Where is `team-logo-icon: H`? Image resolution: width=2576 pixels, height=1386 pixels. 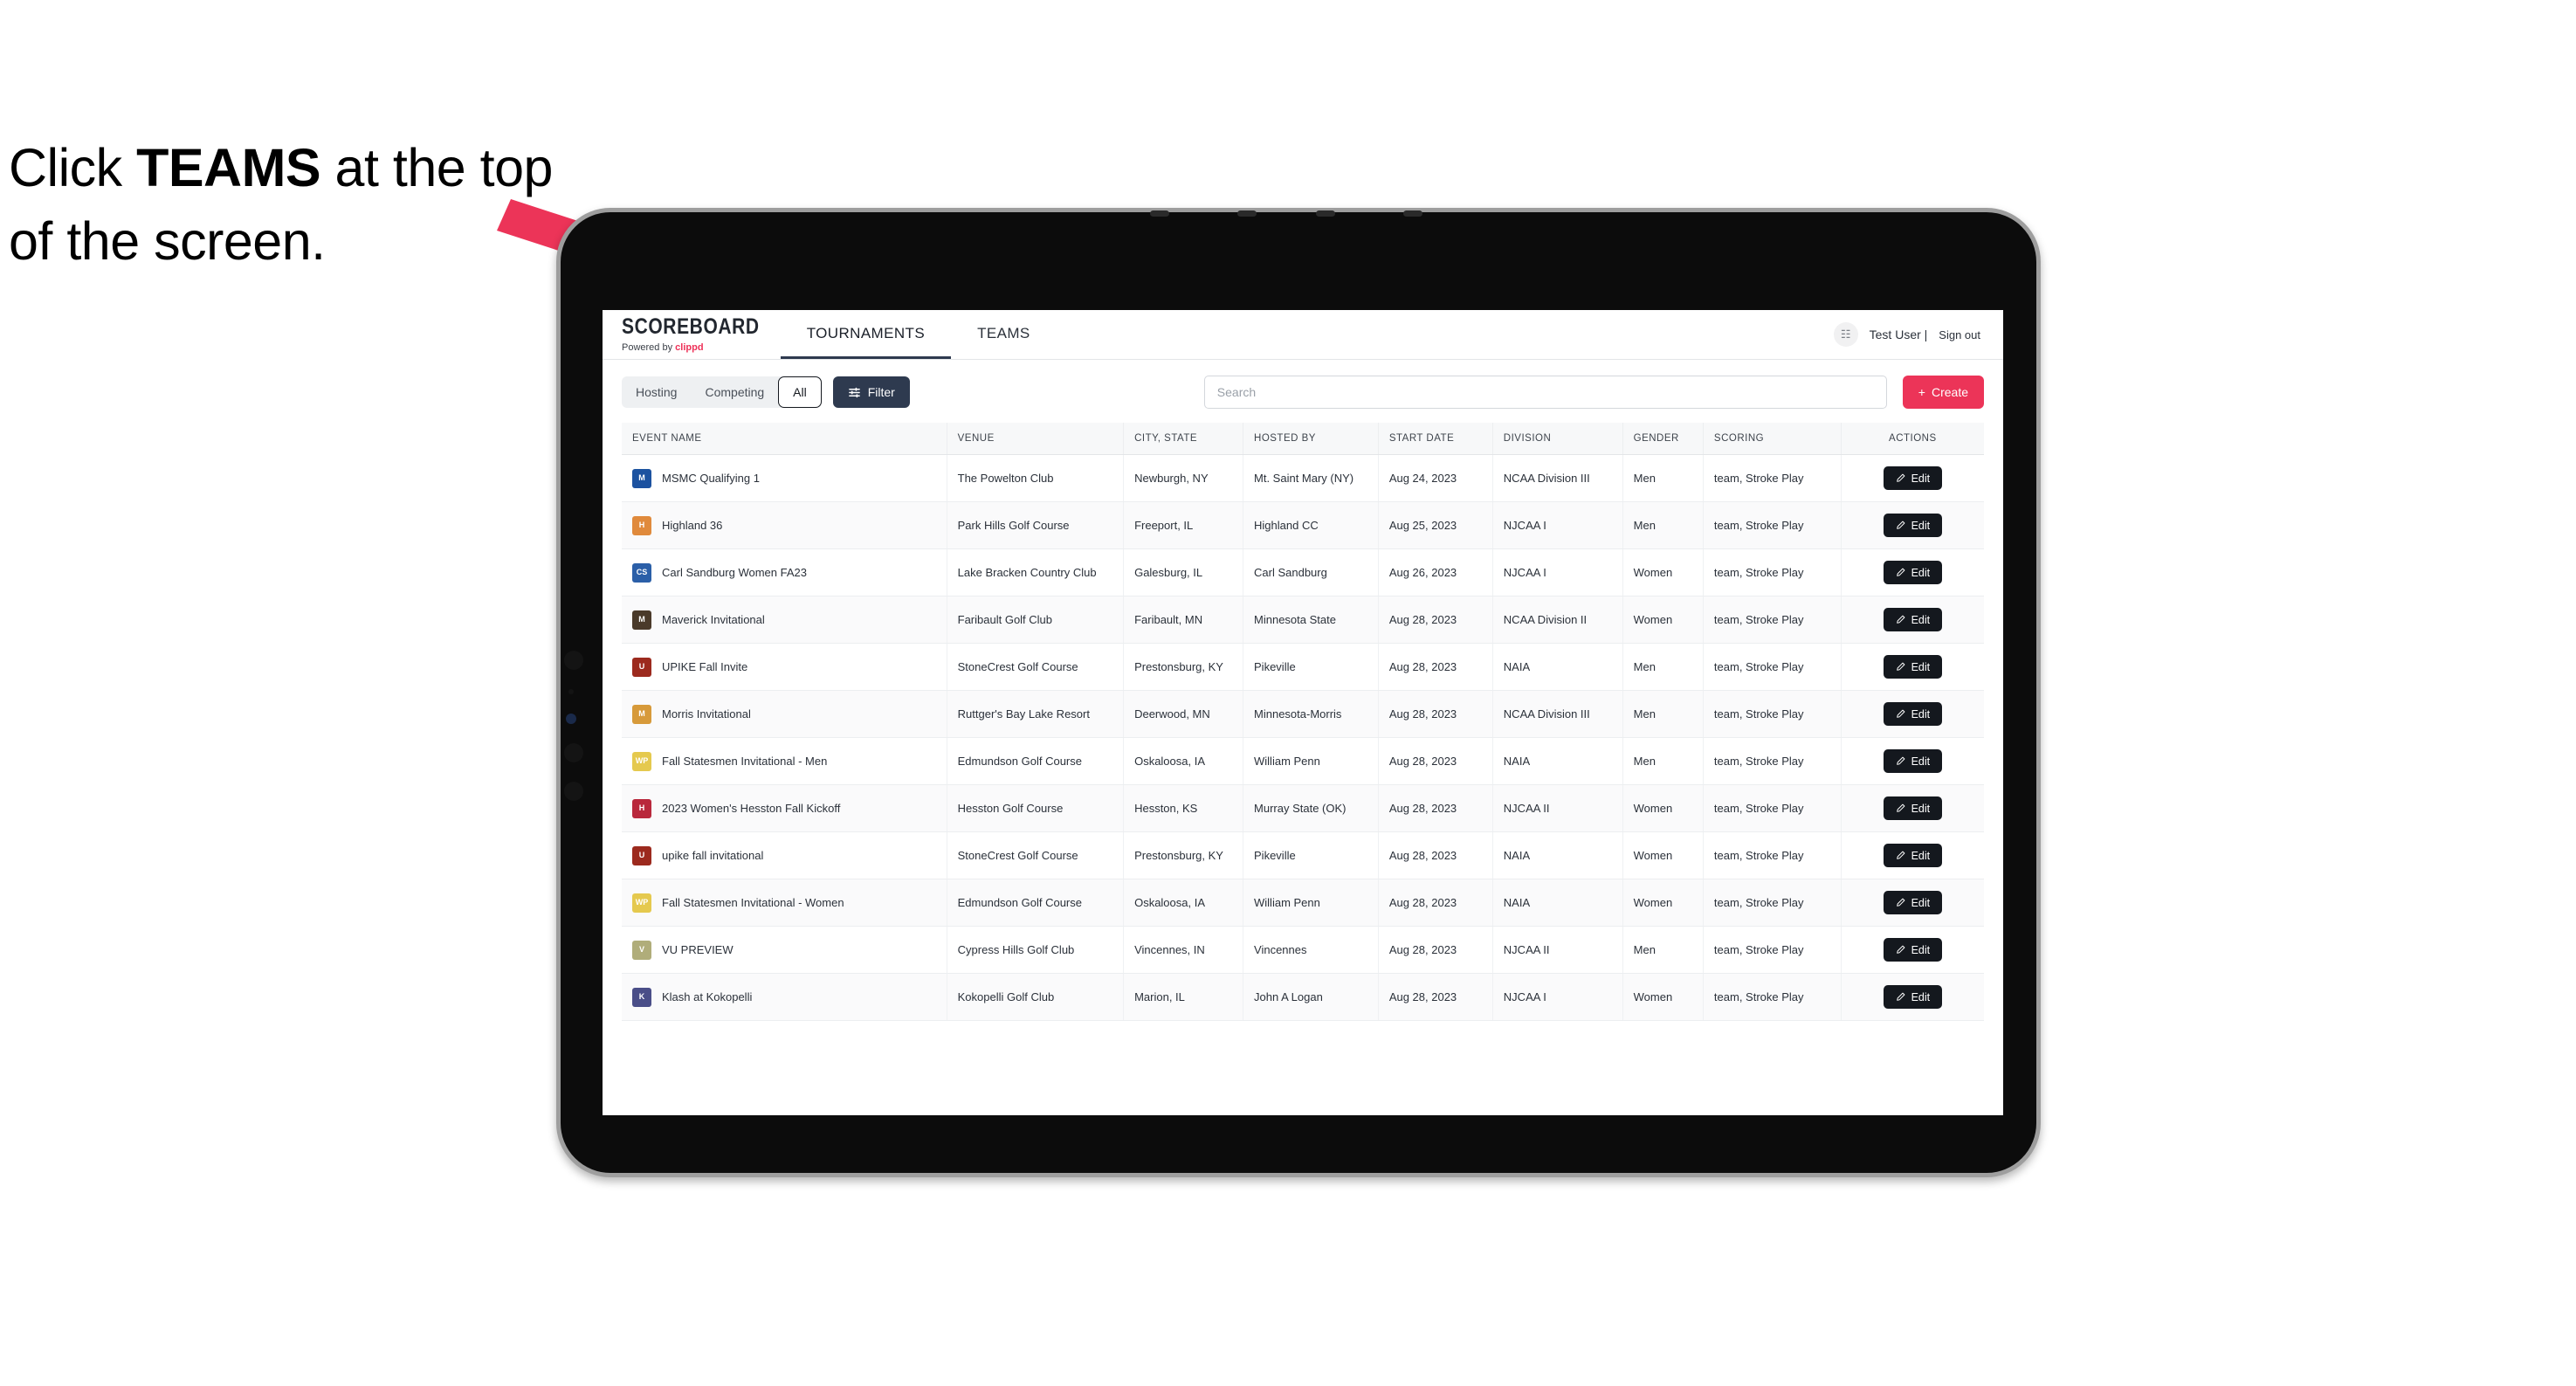 team-logo-icon: H is located at coordinates (641, 808).